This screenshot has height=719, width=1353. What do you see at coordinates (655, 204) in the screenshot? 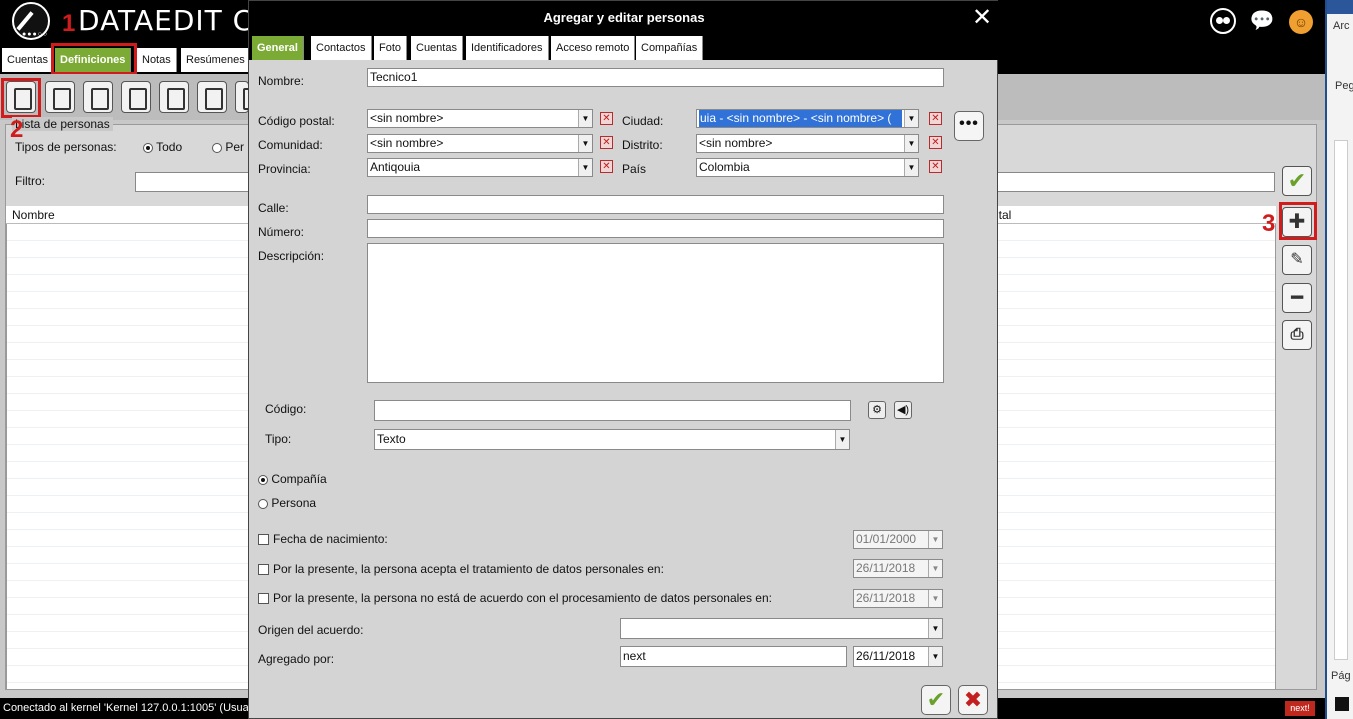
I see `street-input` at bounding box center [655, 204].